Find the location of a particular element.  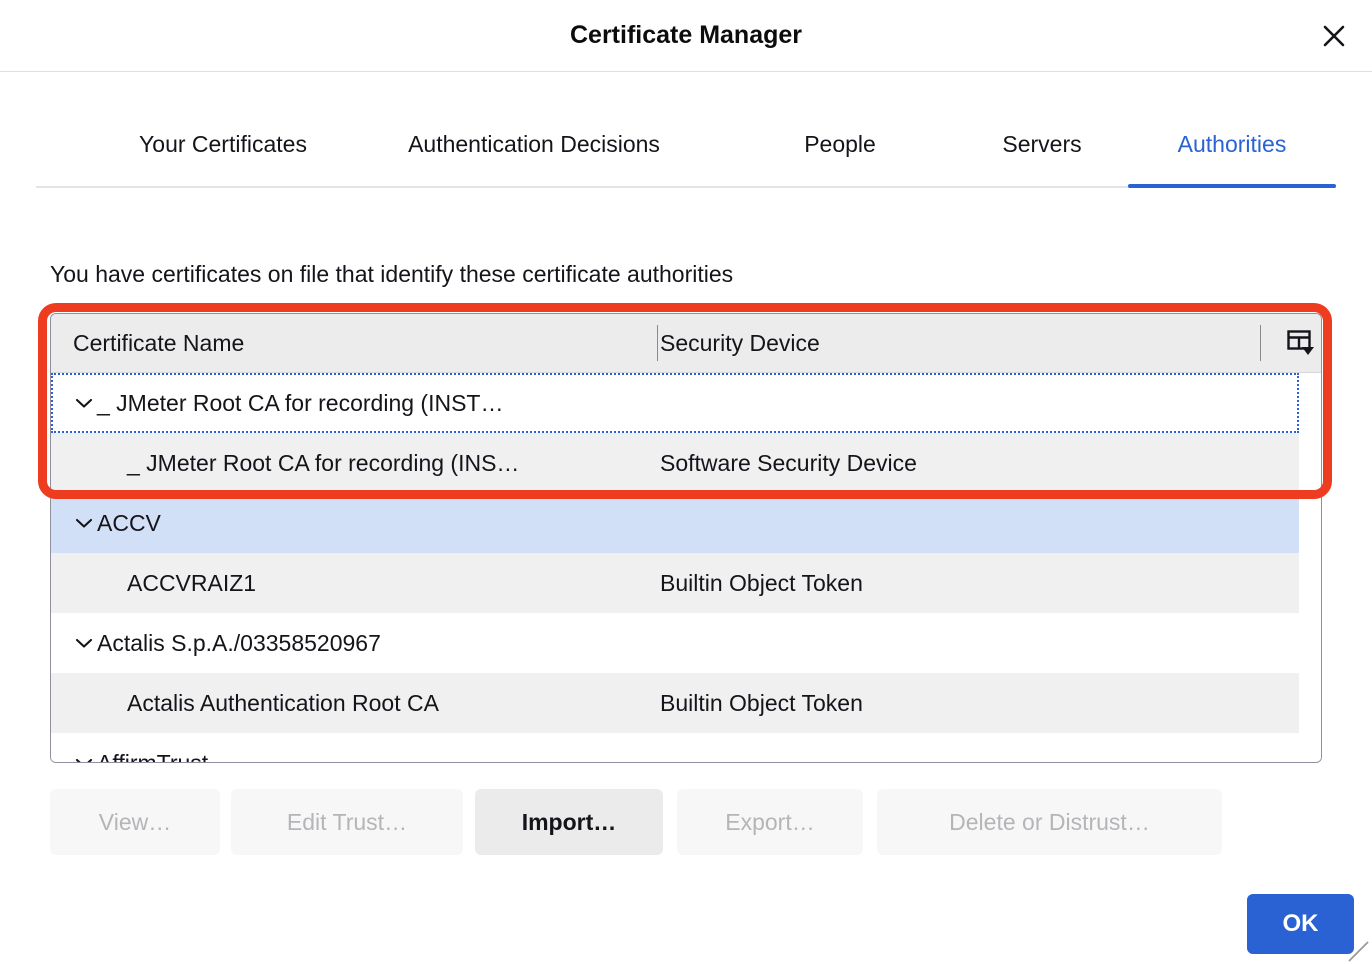

table-row: Actalis S.p.A./03358520967 is located at coordinates (675, 643).